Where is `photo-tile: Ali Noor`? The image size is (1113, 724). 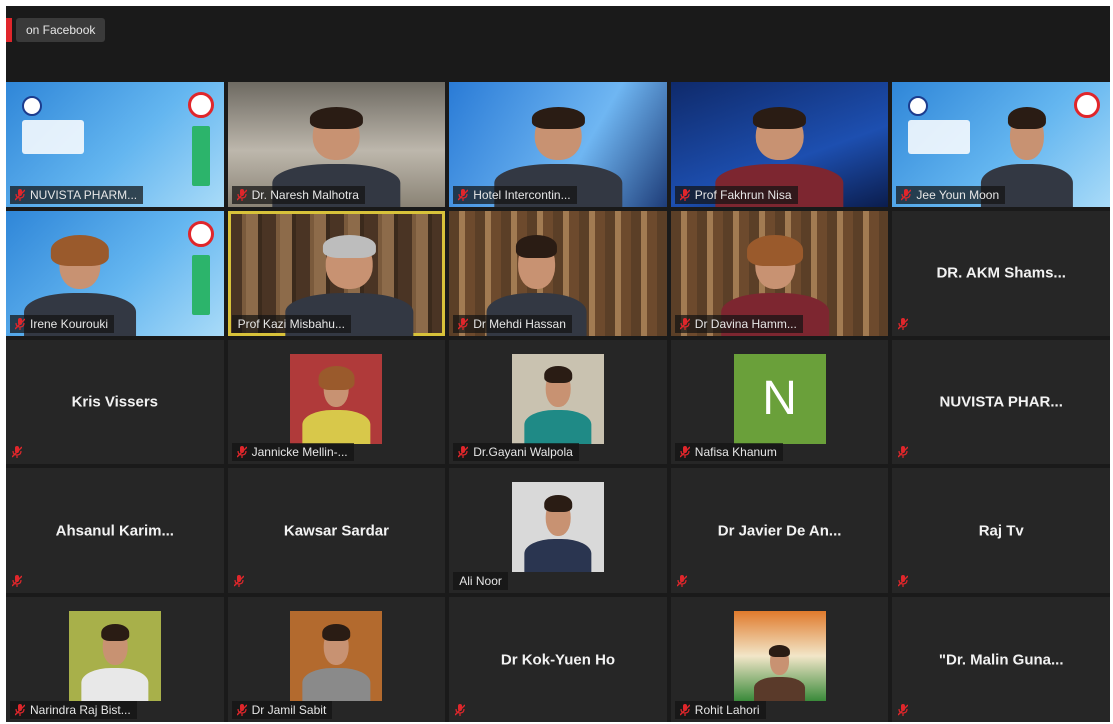
photo-tile: Ali Noor is located at coordinates (558, 531).